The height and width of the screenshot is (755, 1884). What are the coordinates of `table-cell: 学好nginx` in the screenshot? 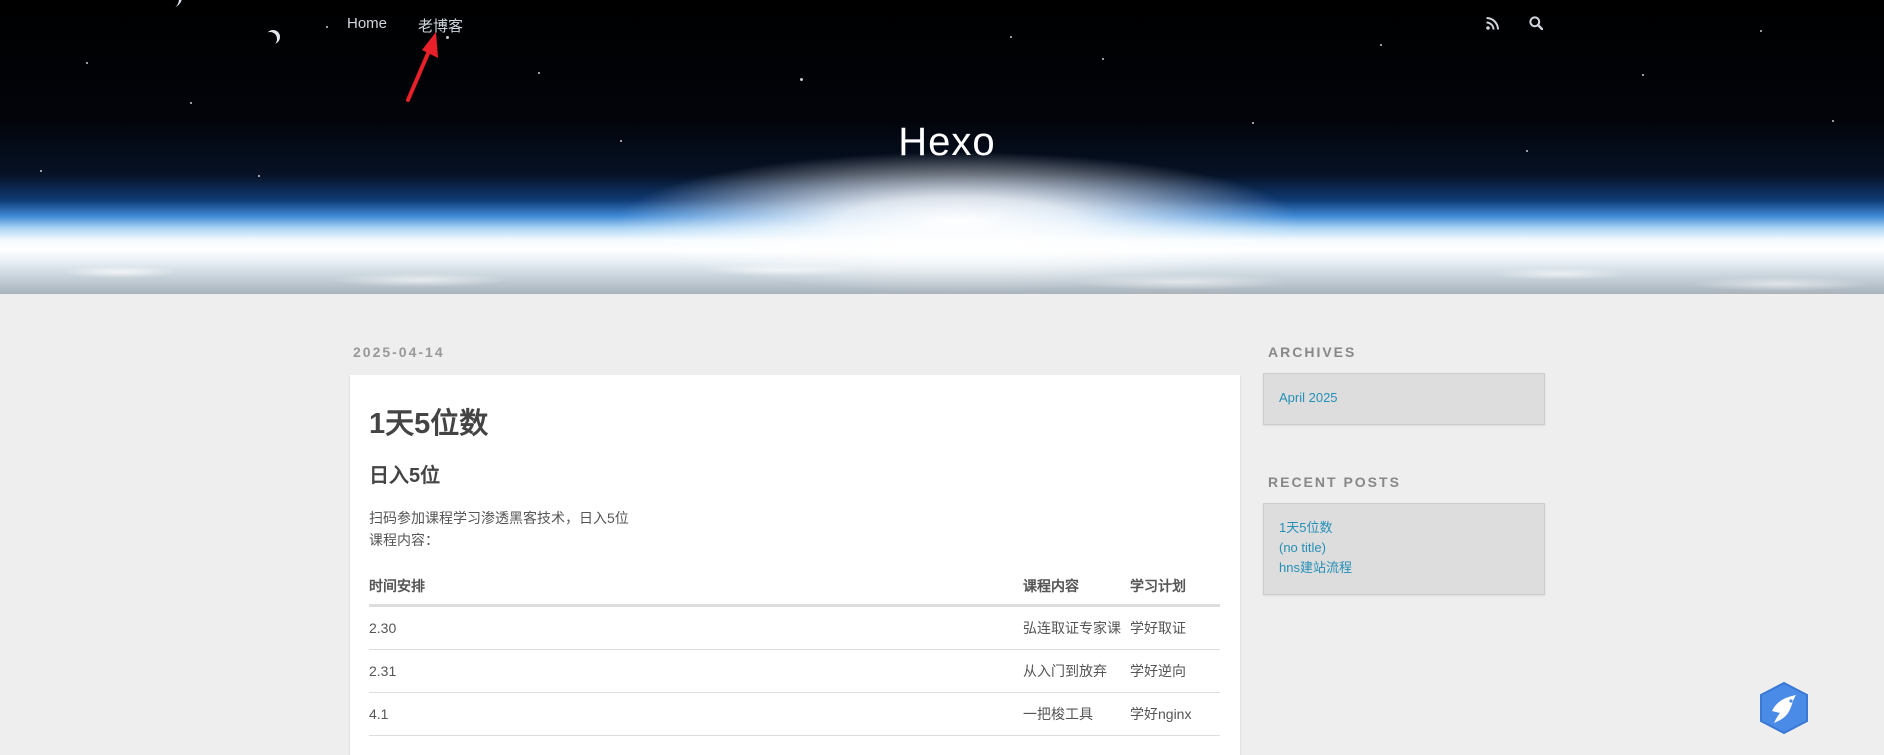 It's located at (1175, 714).